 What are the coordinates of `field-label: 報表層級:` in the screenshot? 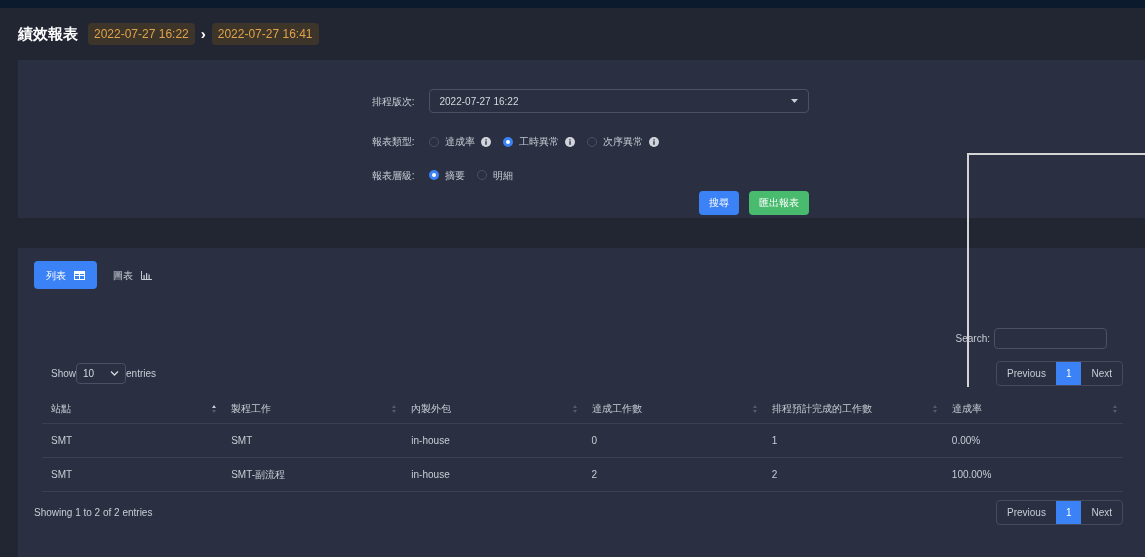 It's located at (392, 175).